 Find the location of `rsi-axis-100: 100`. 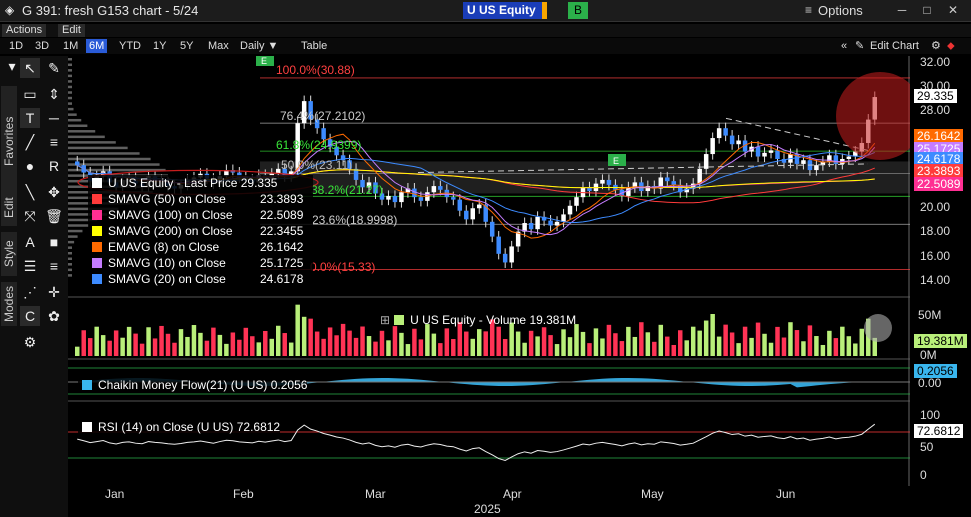

rsi-axis-100: 100 is located at coordinates (930, 415).